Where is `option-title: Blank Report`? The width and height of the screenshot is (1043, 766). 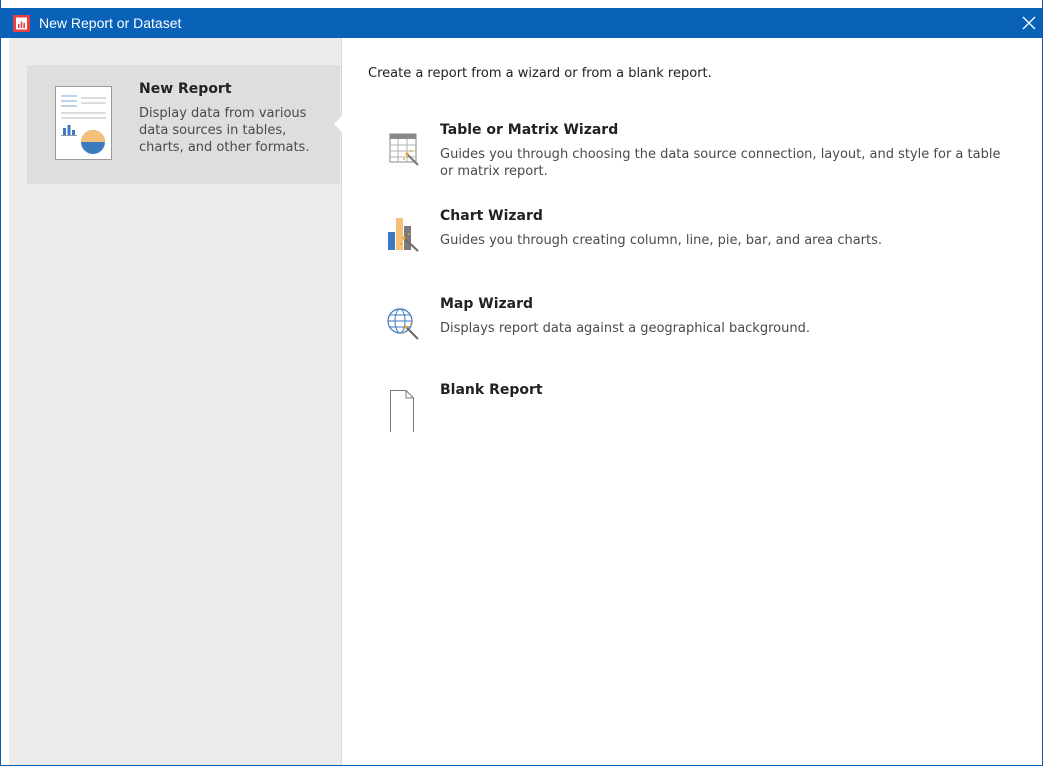
option-title: Blank Report is located at coordinates (491, 390).